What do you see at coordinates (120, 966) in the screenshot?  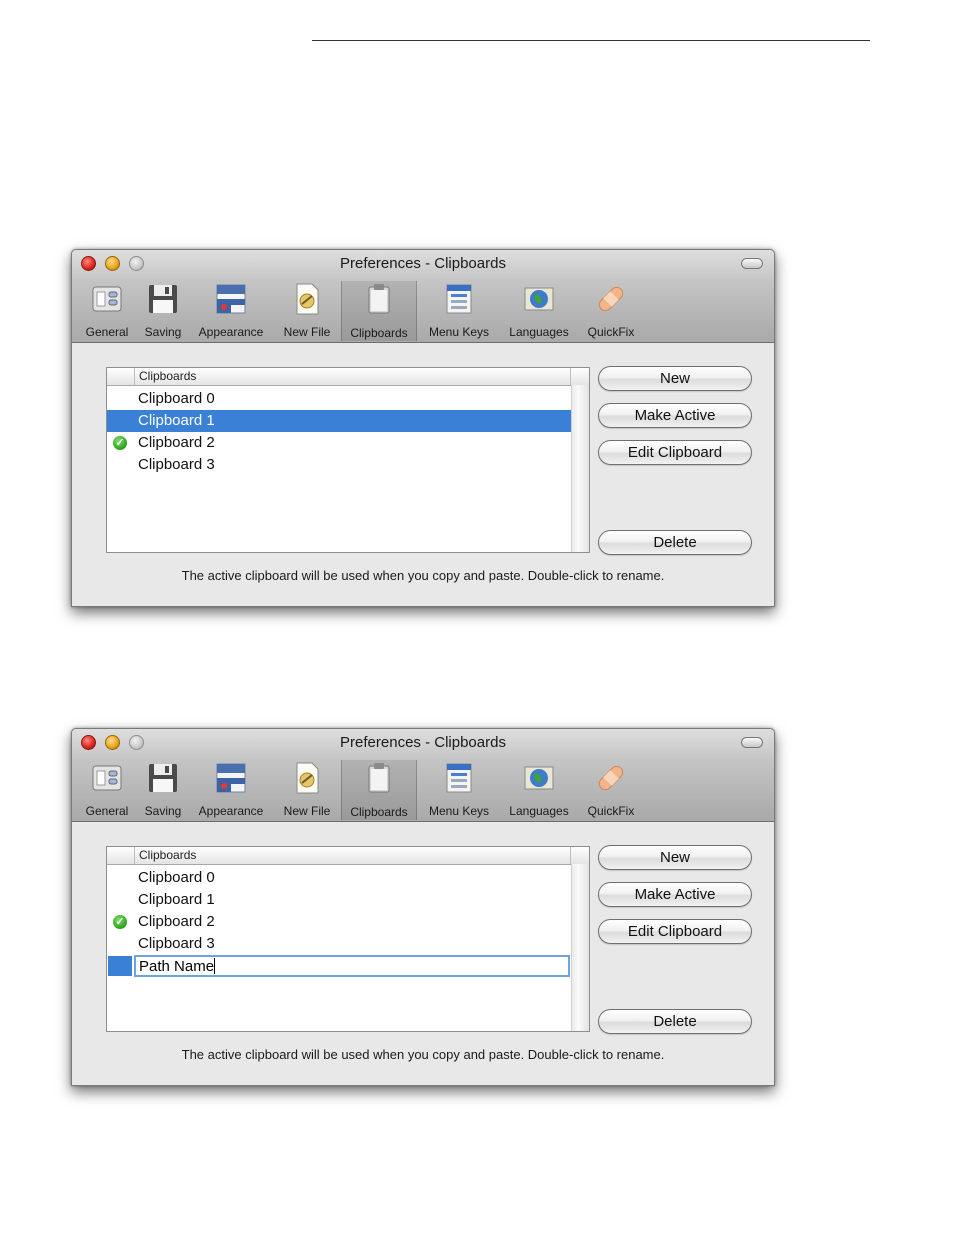 I see `selection-marker` at bounding box center [120, 966].